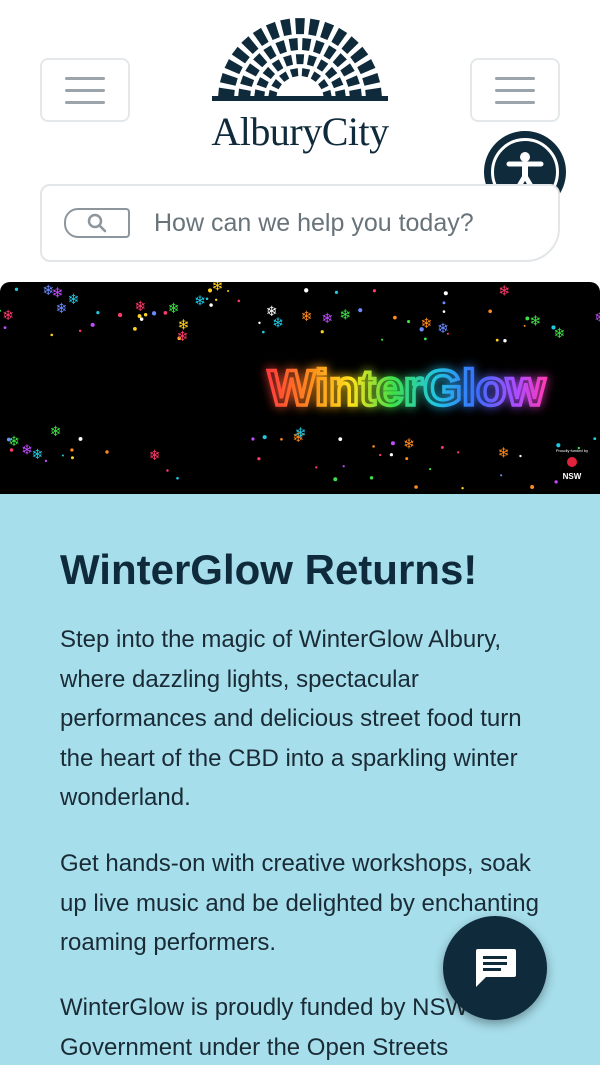  What do you see at coordinates (334, 223) in the screenshot?
I see `search-input` at bounding box center [334, 223].